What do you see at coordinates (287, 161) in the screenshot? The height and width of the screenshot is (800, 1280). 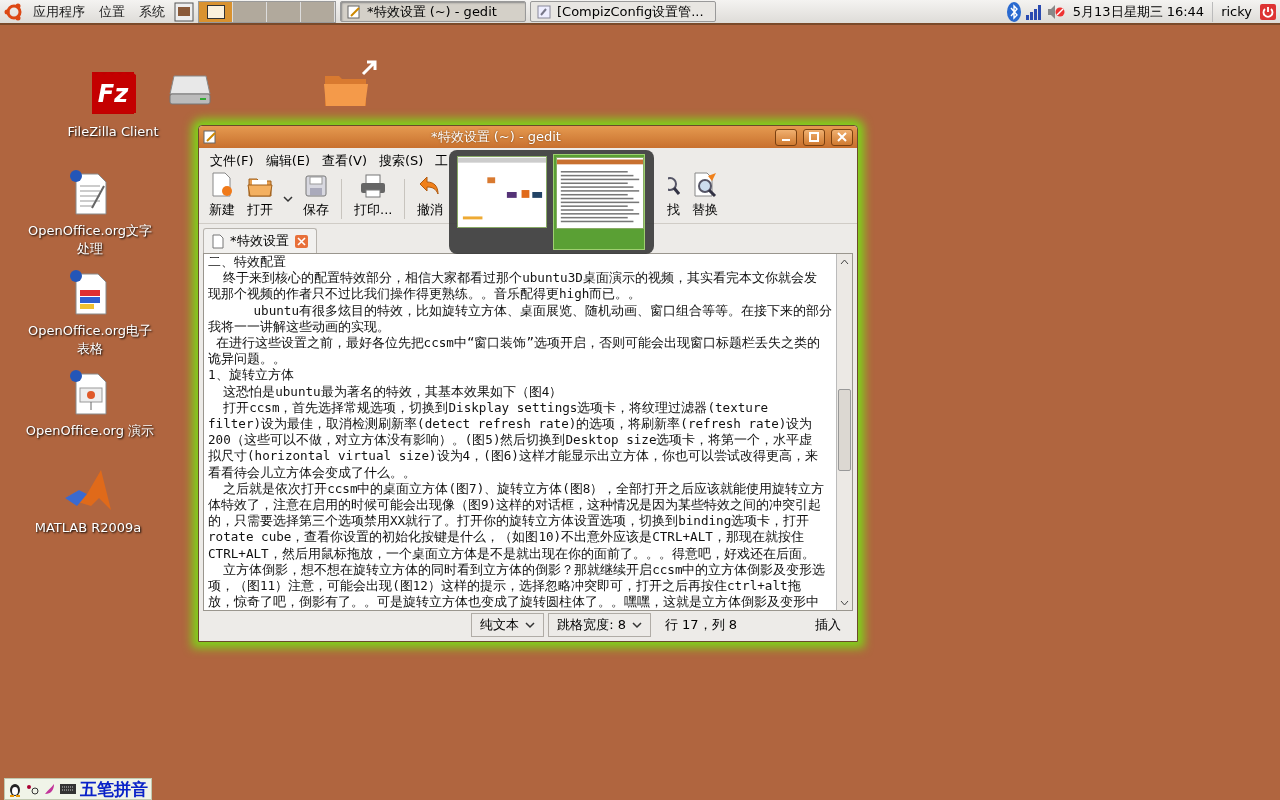 I see `menu-item: 编辑(E)` at bounding box center [287, 161].